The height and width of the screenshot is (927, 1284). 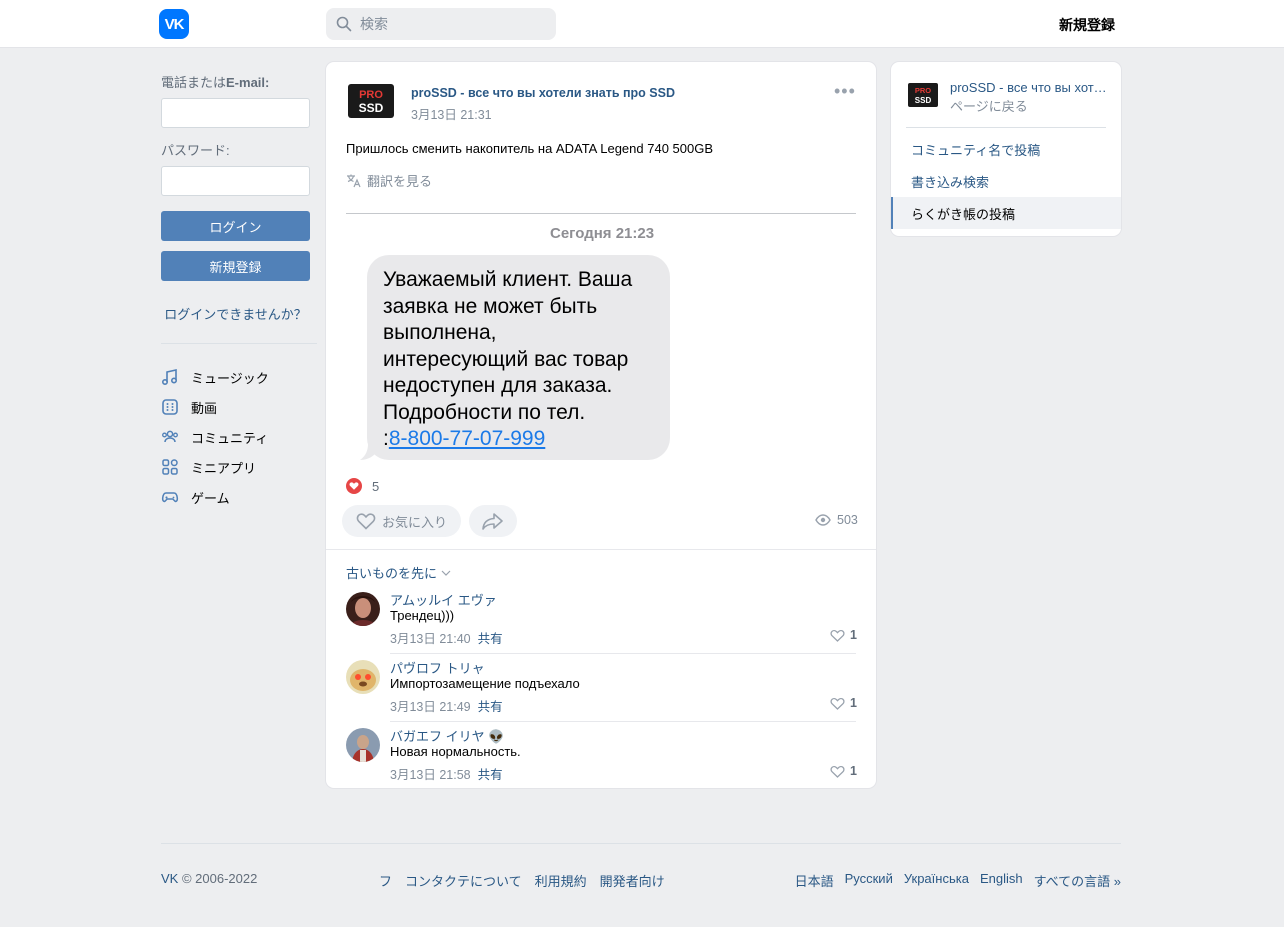 What do you see at coordinates (239, 407) in the screenshot?
I see `menu-item-video: 動画` at bounding box center [239, 407].